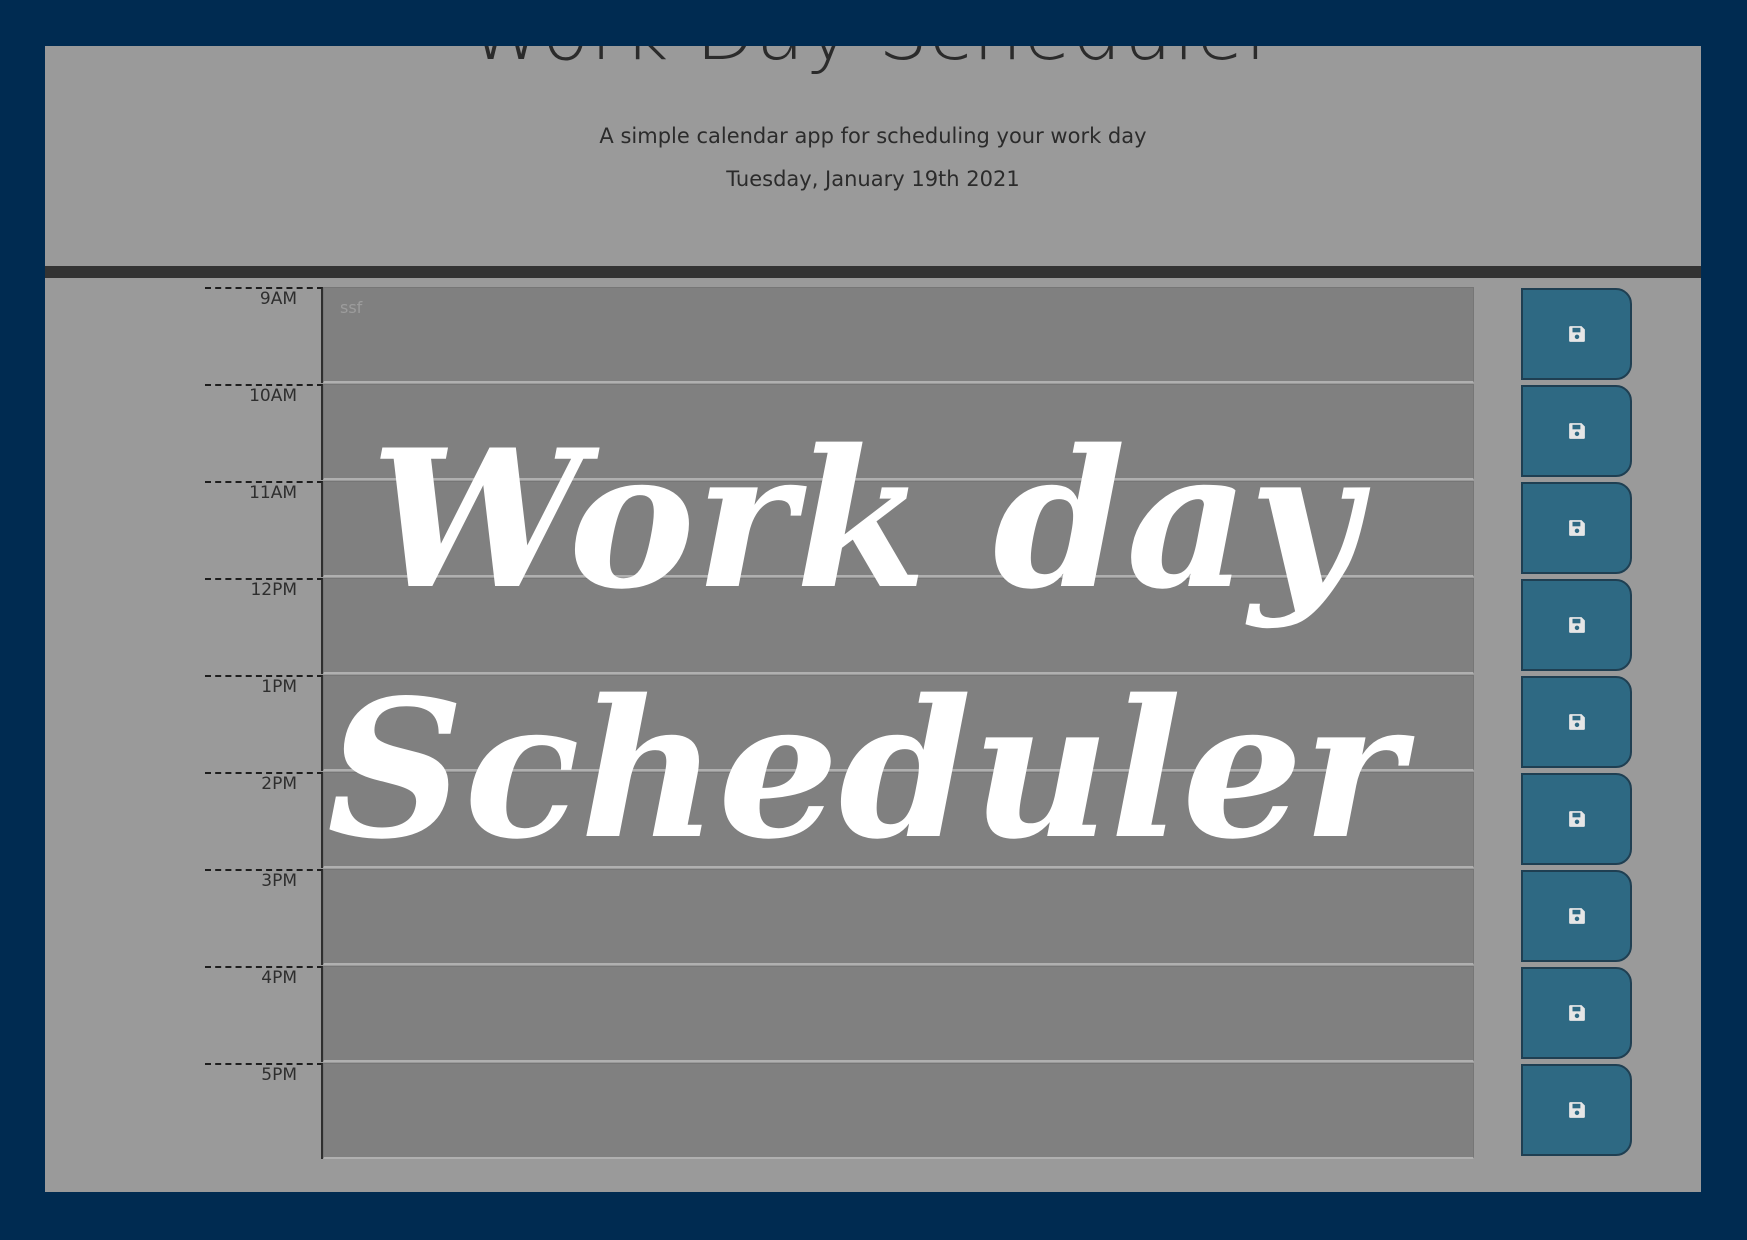  What do you see at coordinates (279, 978) in the screenshot?
I see `hour-label: 4PM` at bounding box center [279, 978].